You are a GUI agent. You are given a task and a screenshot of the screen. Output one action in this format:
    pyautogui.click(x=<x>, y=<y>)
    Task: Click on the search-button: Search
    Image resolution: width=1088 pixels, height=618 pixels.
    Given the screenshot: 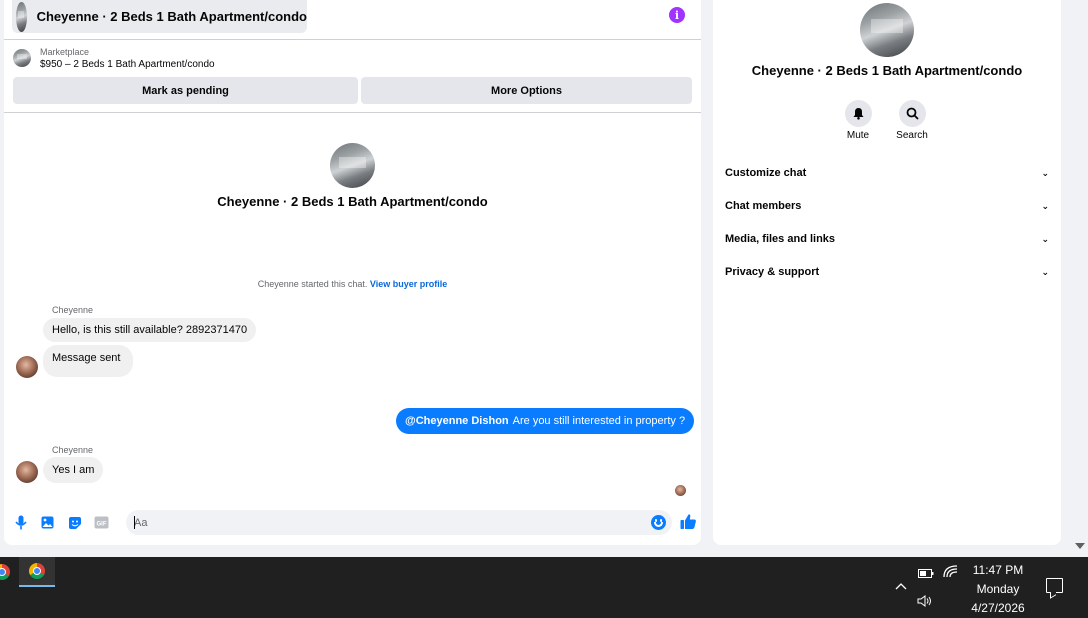 What is the action you would take?
    pyautogui.click(x=912, y=120)
    